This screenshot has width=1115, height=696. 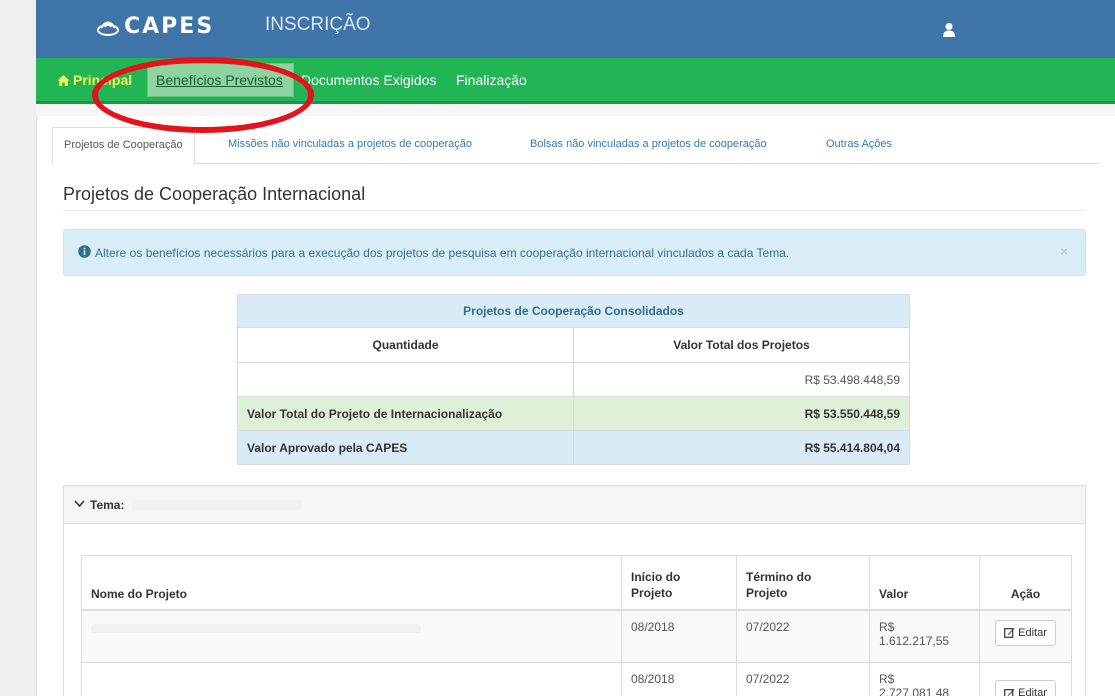 What do you see at coordinates (214, 194) in the screenshot?
I see `page-title: Projetos de Cooperação Internacional` at bounding box center [214, 194].